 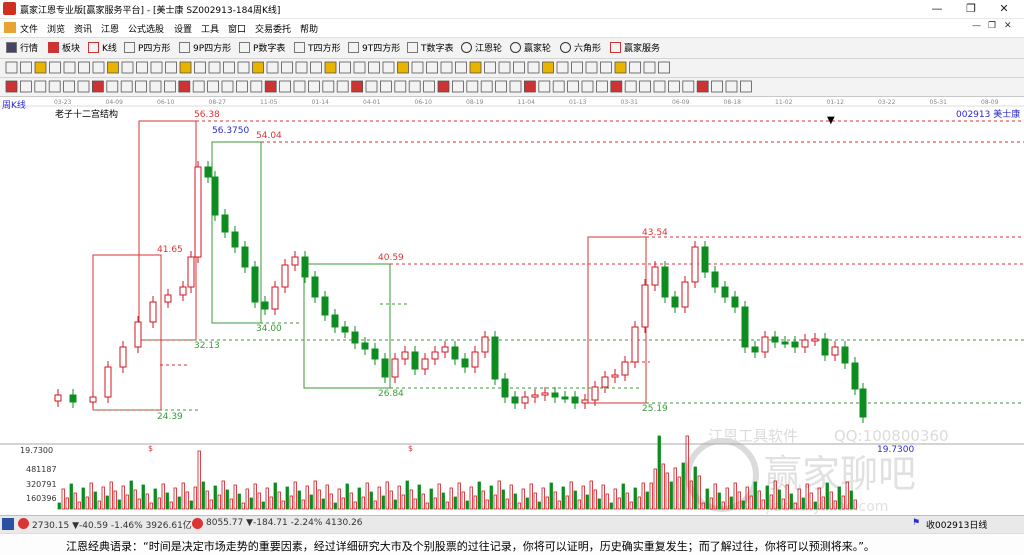 I want to click on child-close-button: ✕, so click(x=1008, y=26).